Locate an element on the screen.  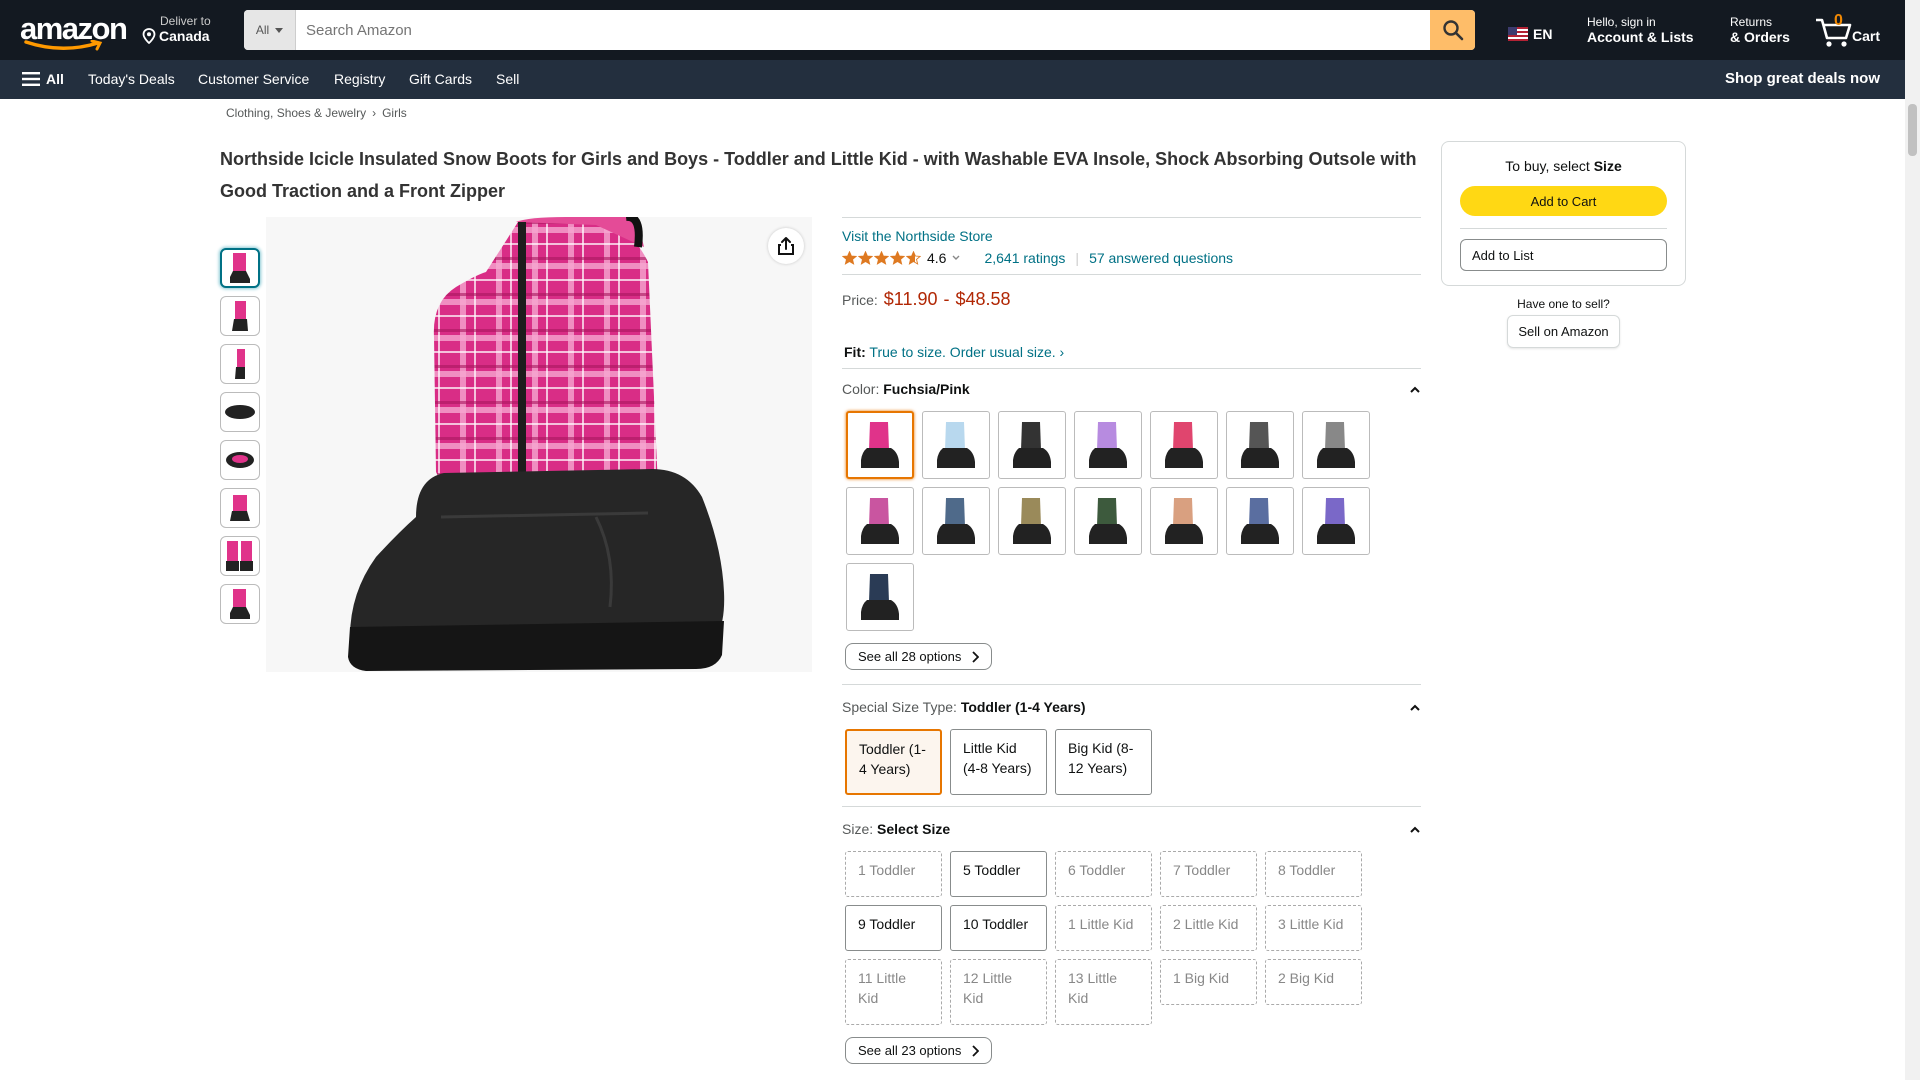
store-link: Visit the Northside Store is located at coordinates (1131, 236).